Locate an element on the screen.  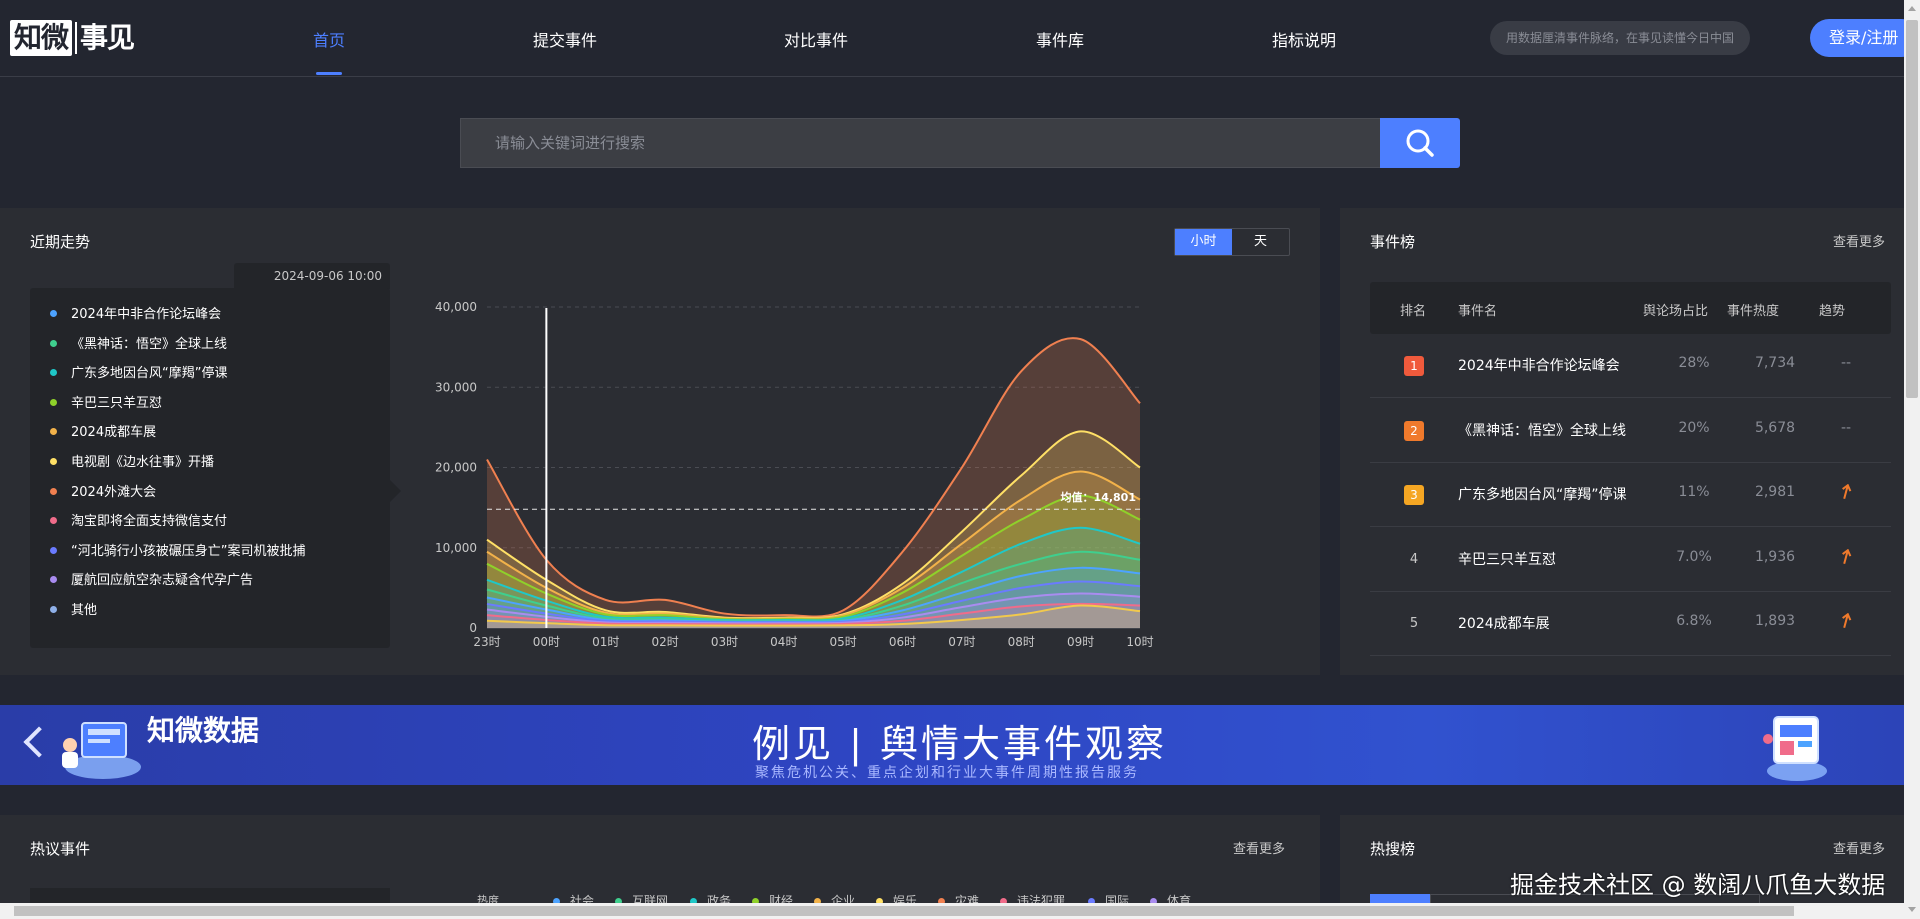
header-search-input: 用数据厘清事件脉络，在事见读懂今日中国 is located at coordinates (1620, 38).